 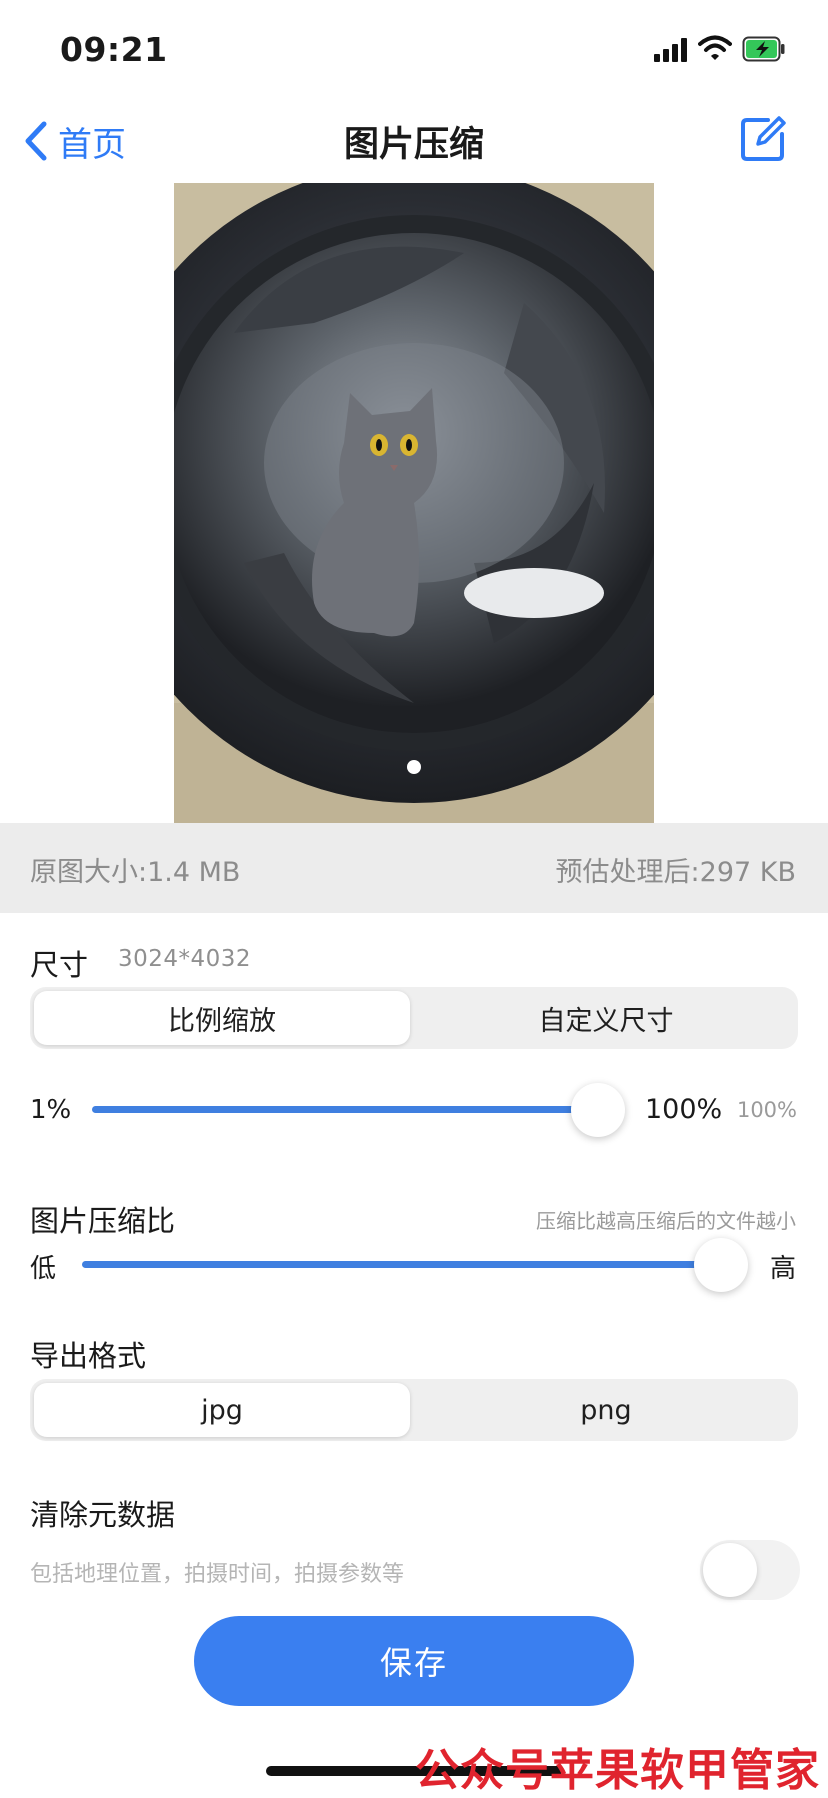 What do you see at coordinates (43, 1269) in the screenshot?
I see `compression-low-label: 低` at bounding box center [43, 1269].